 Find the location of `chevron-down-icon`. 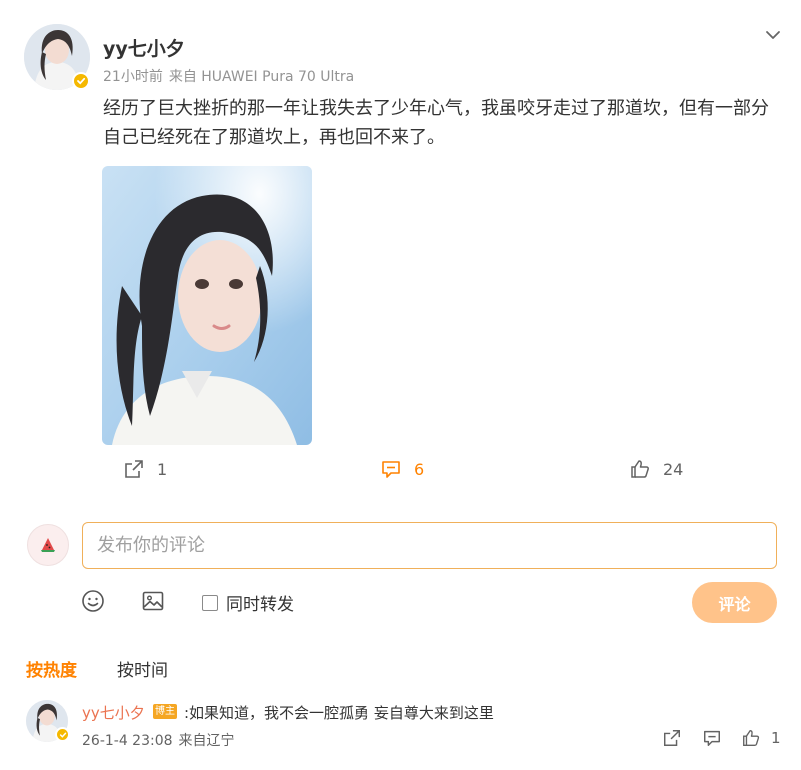

chevron-down-icon is located at coordinates (773, 35).